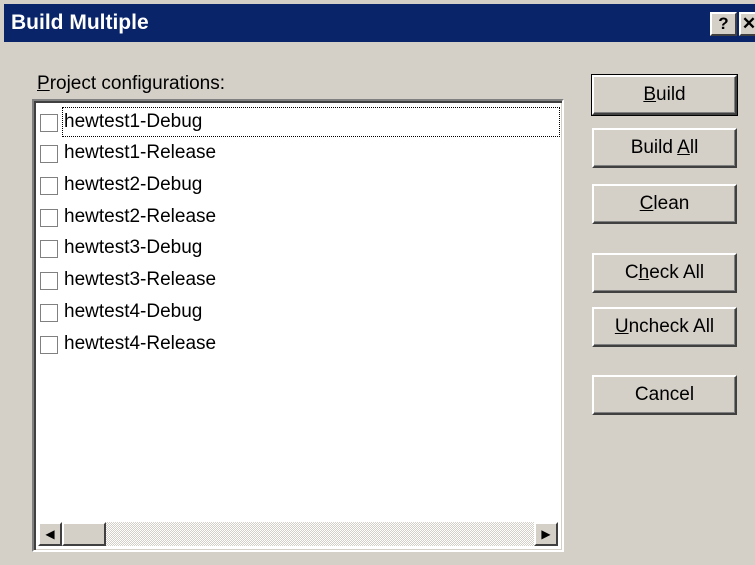 This screenshot has height=565, width=755. Describe the element at coordinates (379, 23) in the screenshot. I see `title-bar: Build Multiple ? ✕` at that location.